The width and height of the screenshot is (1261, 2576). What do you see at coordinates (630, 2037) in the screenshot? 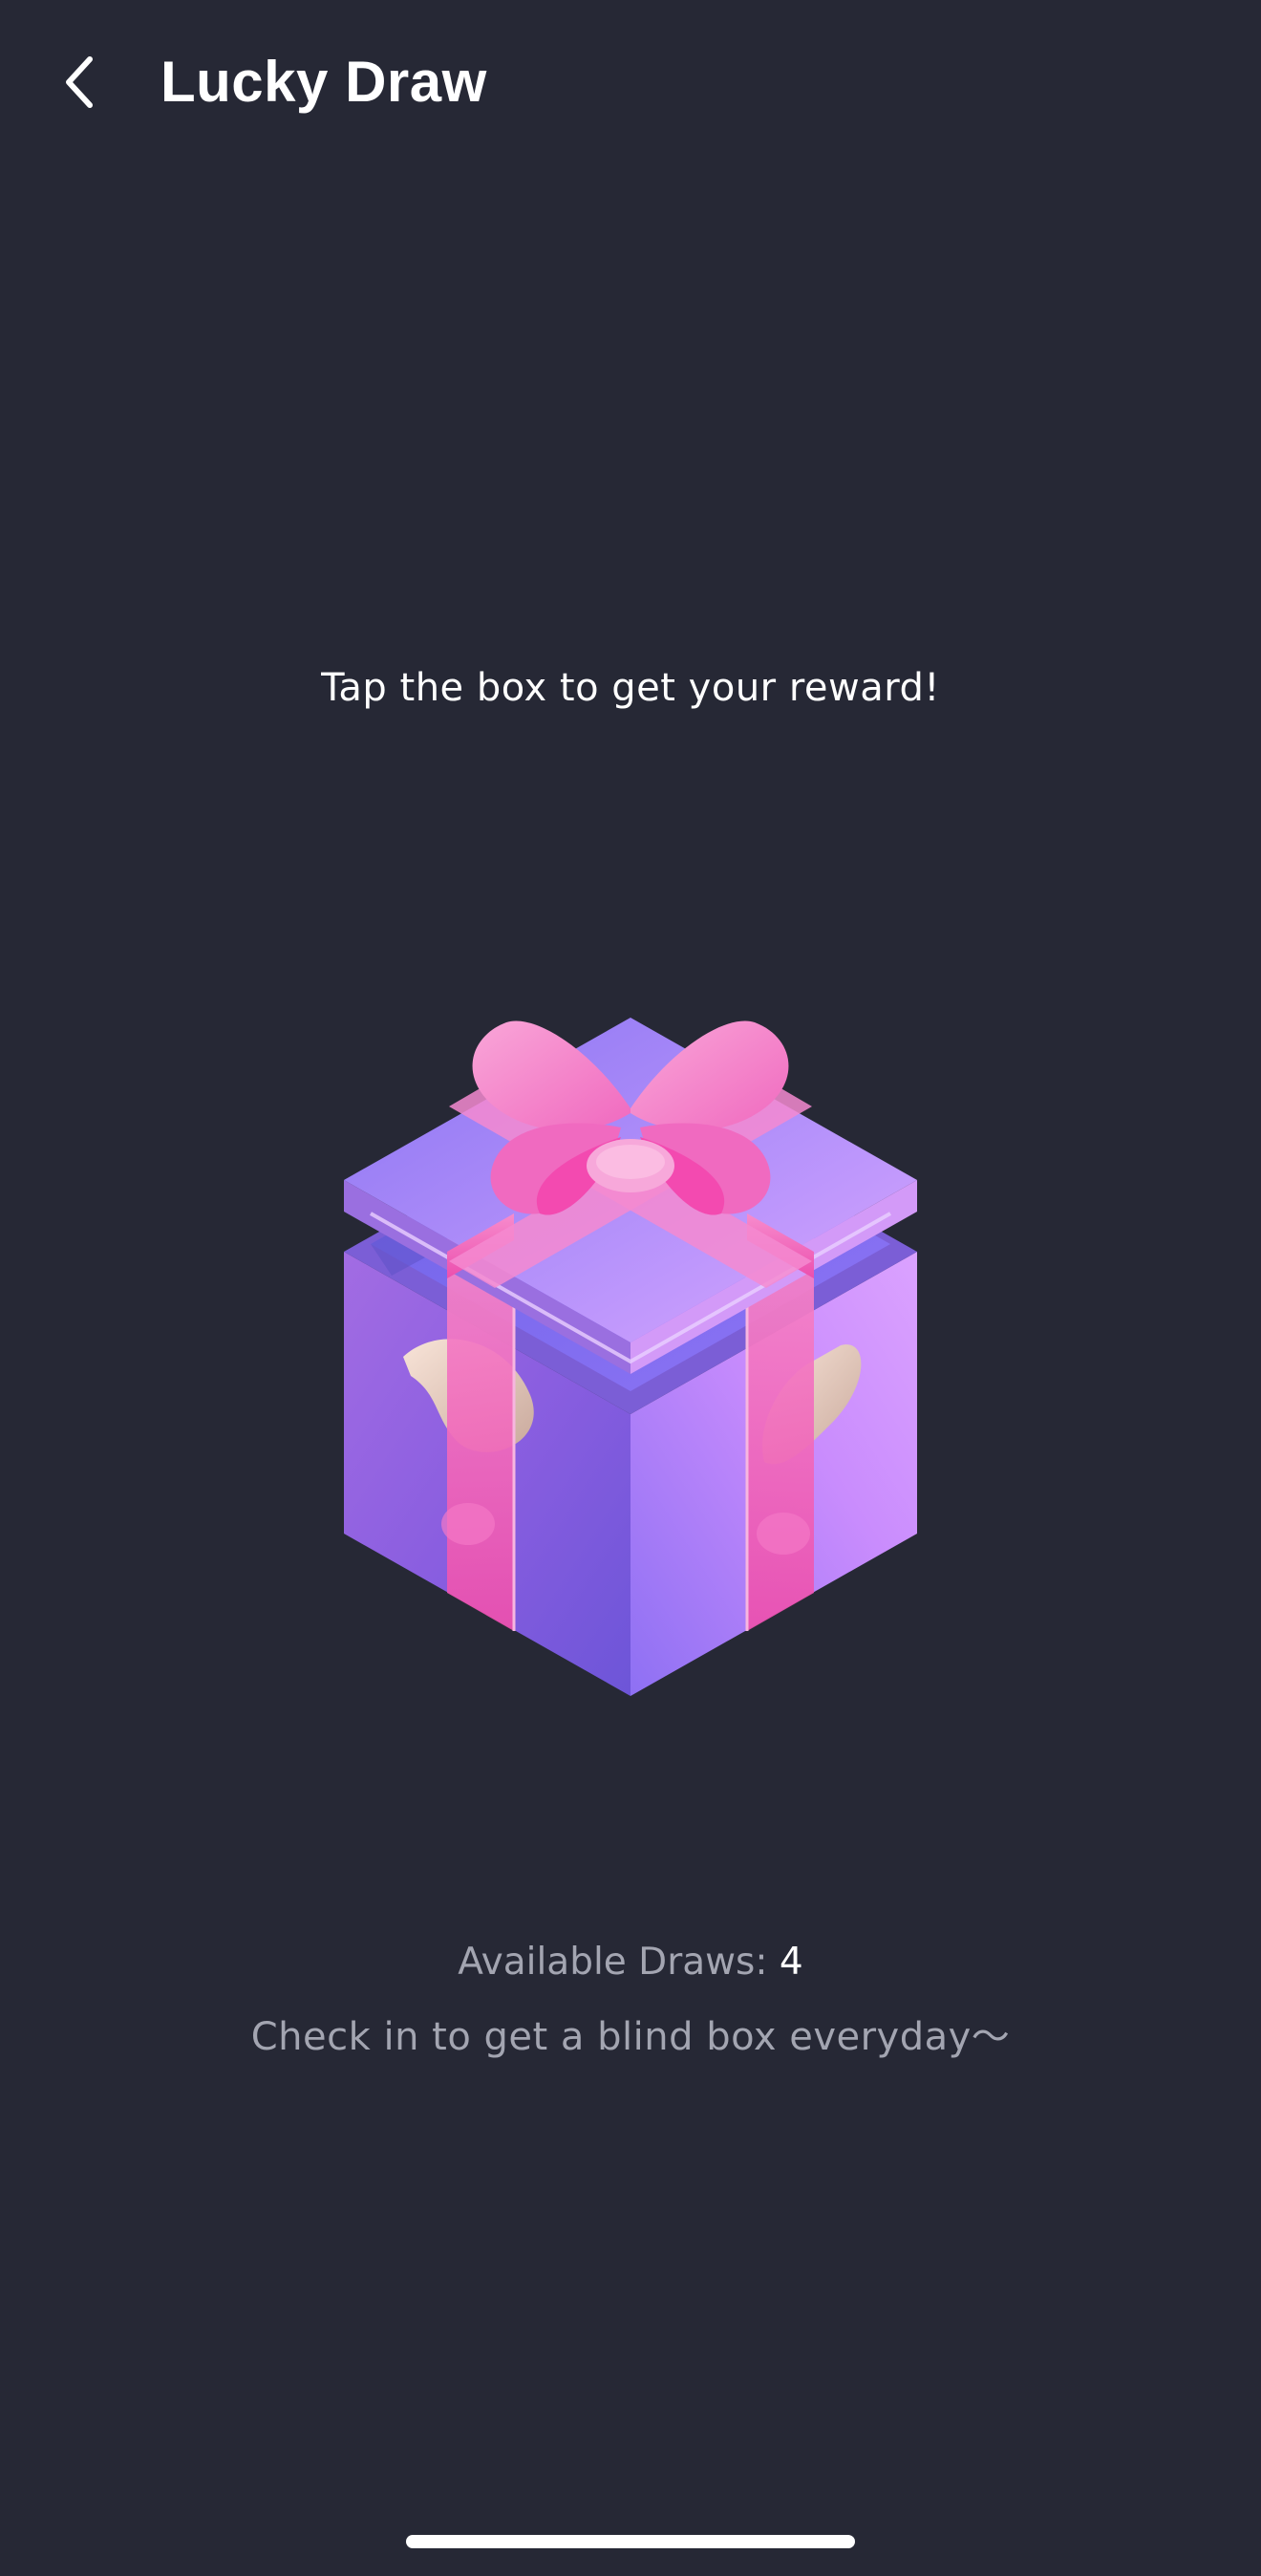
I see `checkin-hint: Check in to get a blind box everyday～` at bounding box center [630, 2037].